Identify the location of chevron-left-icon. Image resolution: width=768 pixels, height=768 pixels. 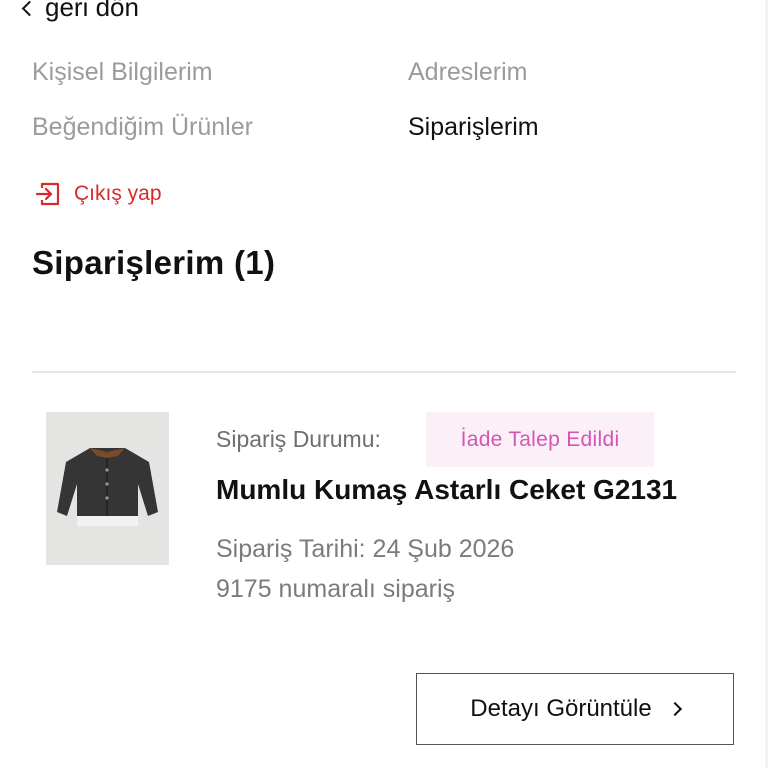
(29, 8).